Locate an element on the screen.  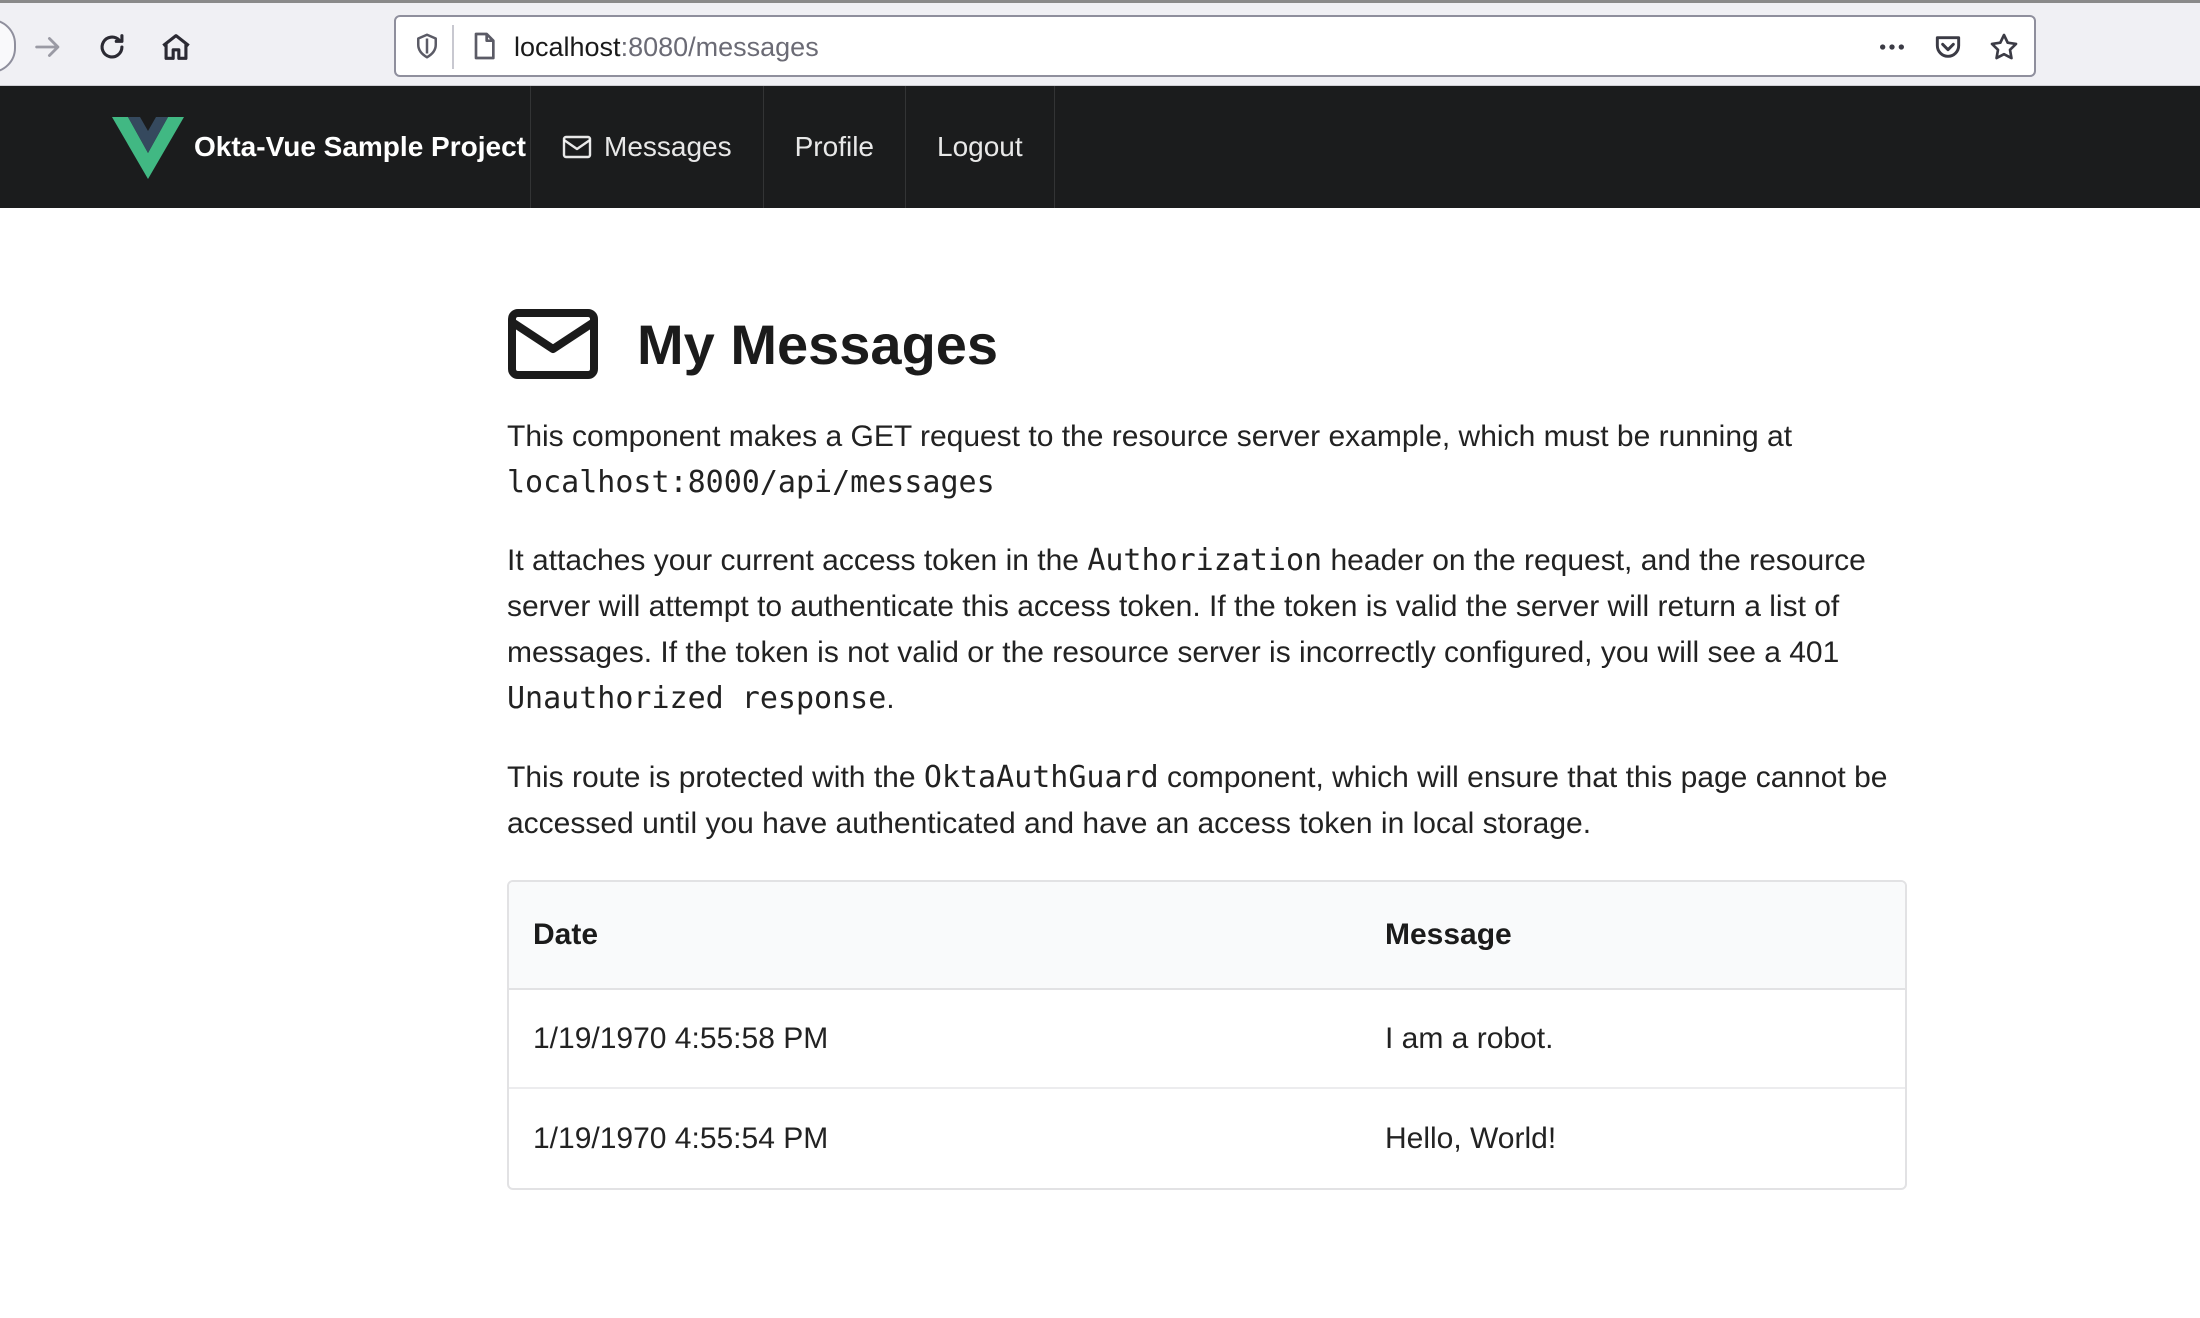
column-header-date: Date is located at coordinates (935, 936).